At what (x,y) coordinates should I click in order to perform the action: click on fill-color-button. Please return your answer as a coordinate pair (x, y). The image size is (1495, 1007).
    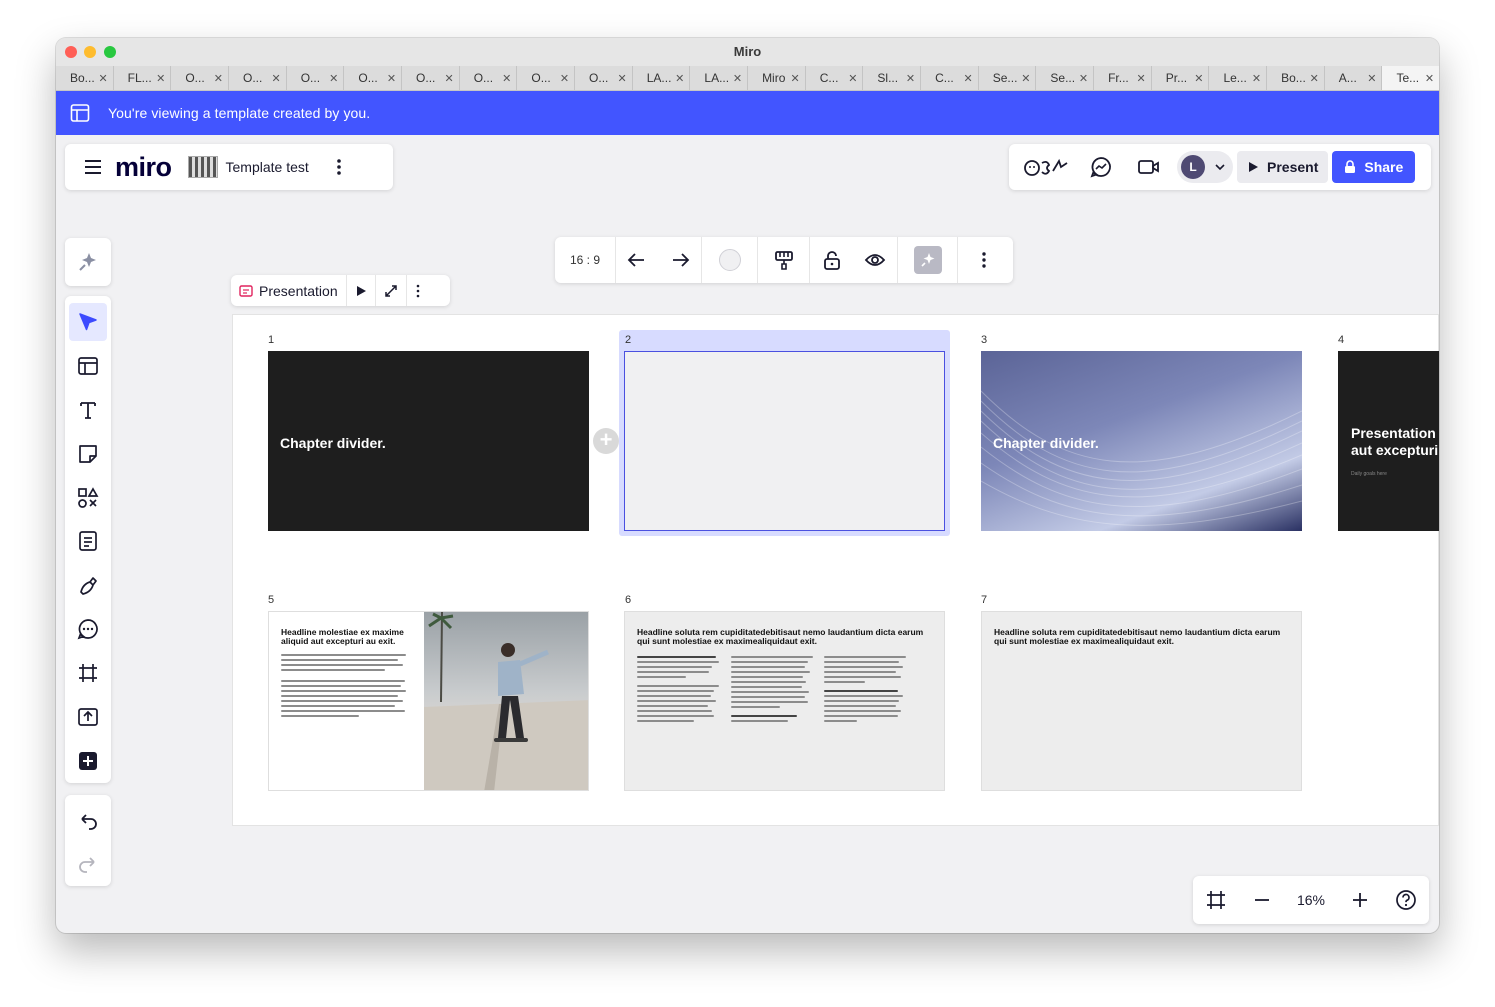
    Looking at the image, I should click on (729, 260).